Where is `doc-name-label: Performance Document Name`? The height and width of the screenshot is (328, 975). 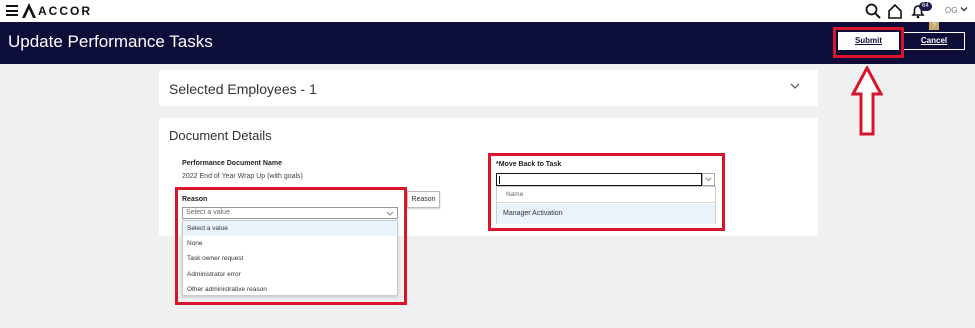
doc-name-label: Performance Document Name is located at coordinates (232, 163).